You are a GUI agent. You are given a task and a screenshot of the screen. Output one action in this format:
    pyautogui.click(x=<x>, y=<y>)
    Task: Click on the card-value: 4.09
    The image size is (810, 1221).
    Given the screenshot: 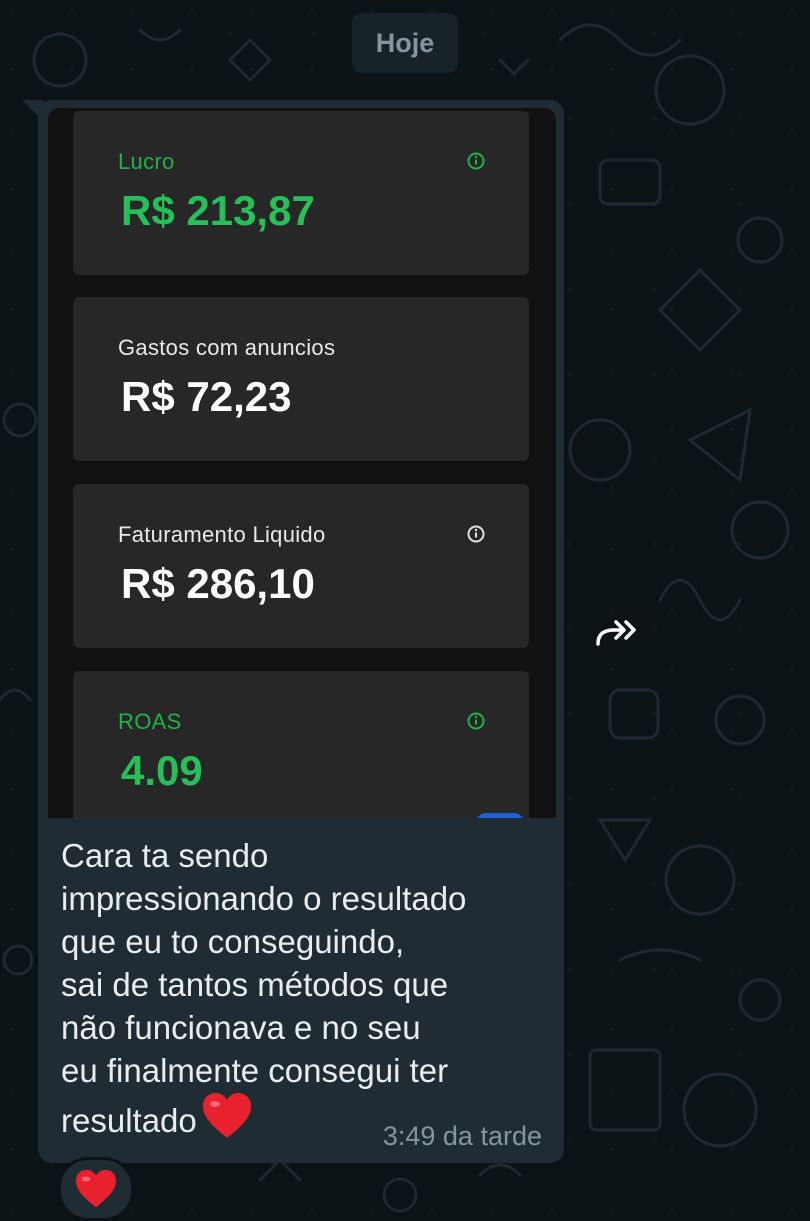 What is the action you would take?
    pyautogui.click(x=162, y=770)
    